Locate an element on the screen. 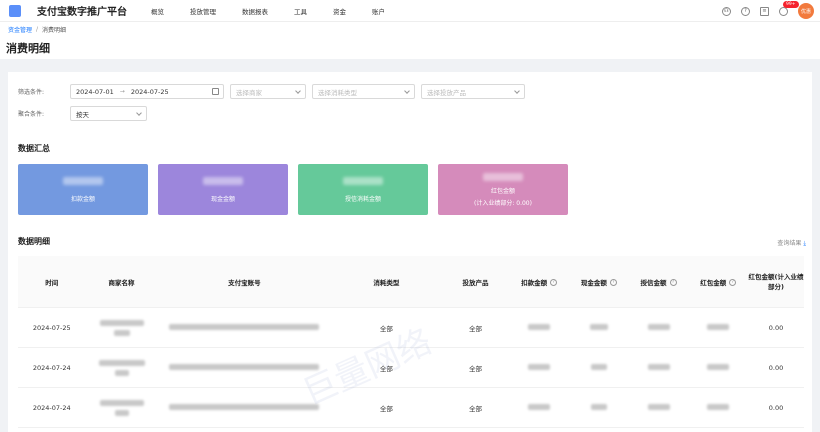 The height and width of the screenshot is (432, 820). arrow-icon: → is located at coordinates (122, 91).